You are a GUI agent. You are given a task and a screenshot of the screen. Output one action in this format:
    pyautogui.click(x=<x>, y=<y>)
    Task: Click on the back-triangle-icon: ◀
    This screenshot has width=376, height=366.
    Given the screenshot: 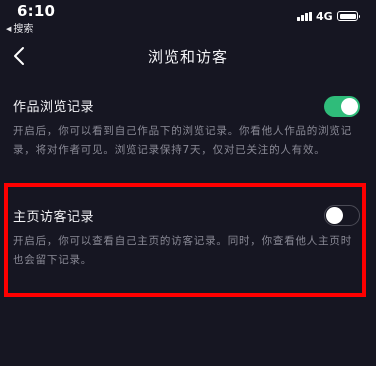 What is the action you would take?
    pyautogui.click(x=9, y=29)
    